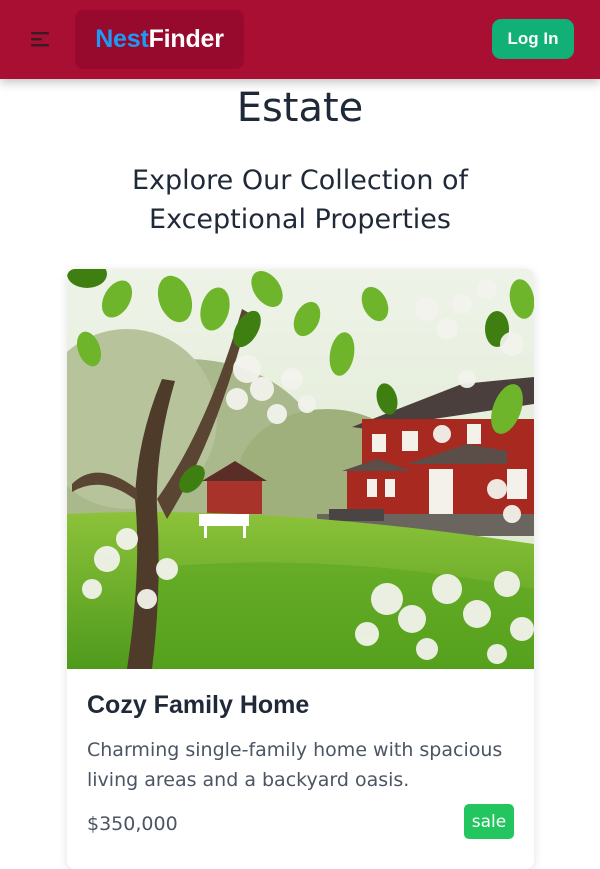 This screenshot has width=600, height=869. What do you see at coordinates (198, 705) in the screenshot?
I see `property-title: Cozy Family Home` at bounding box center [198, 705].